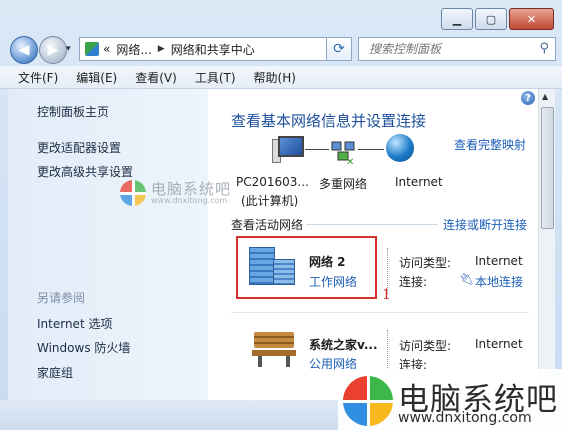 The height and width of the screenshot is (430, 562). I want to click on scroll-up-icon: ▲, so click(545, 96).